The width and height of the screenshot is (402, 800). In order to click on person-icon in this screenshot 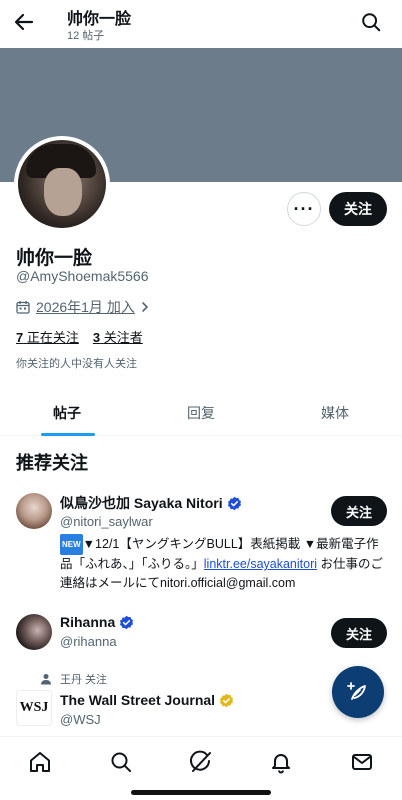, I will do `click(46, 679)`.